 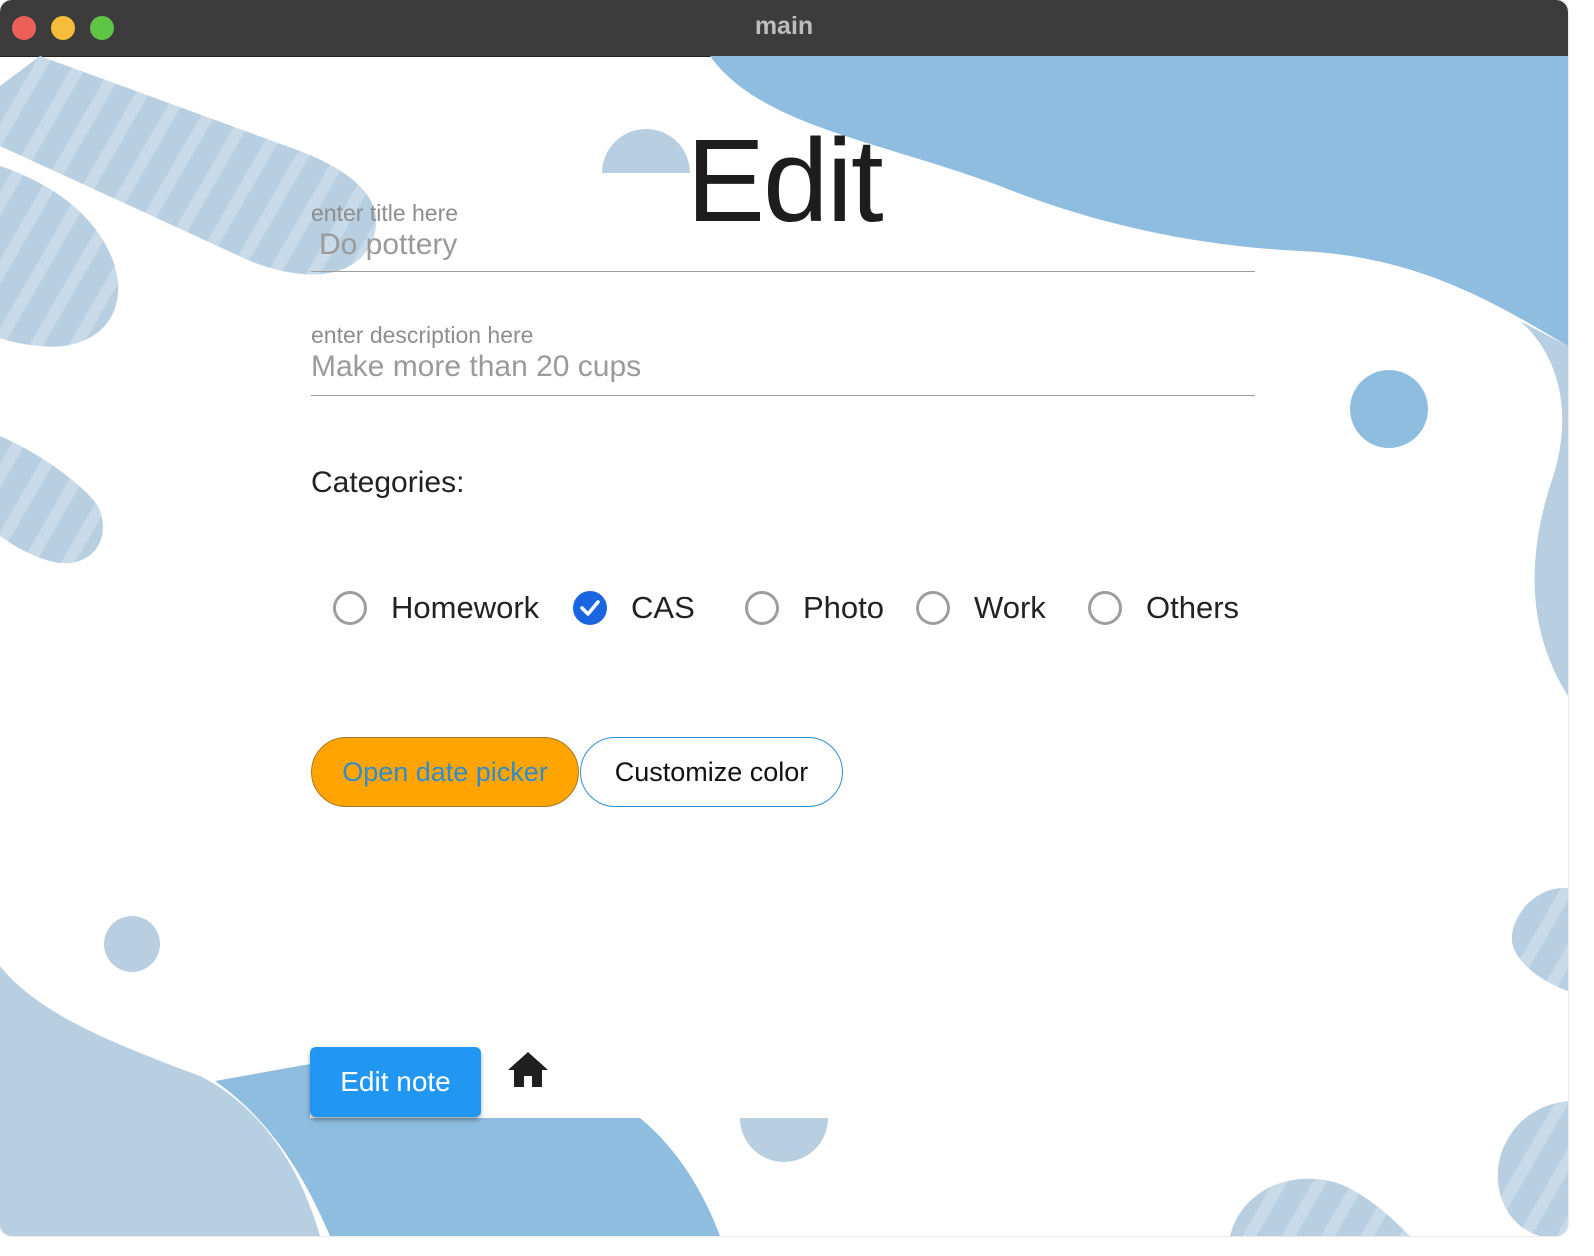 I want to click on description-field-label: enter description here, so click(x=422, y=335).